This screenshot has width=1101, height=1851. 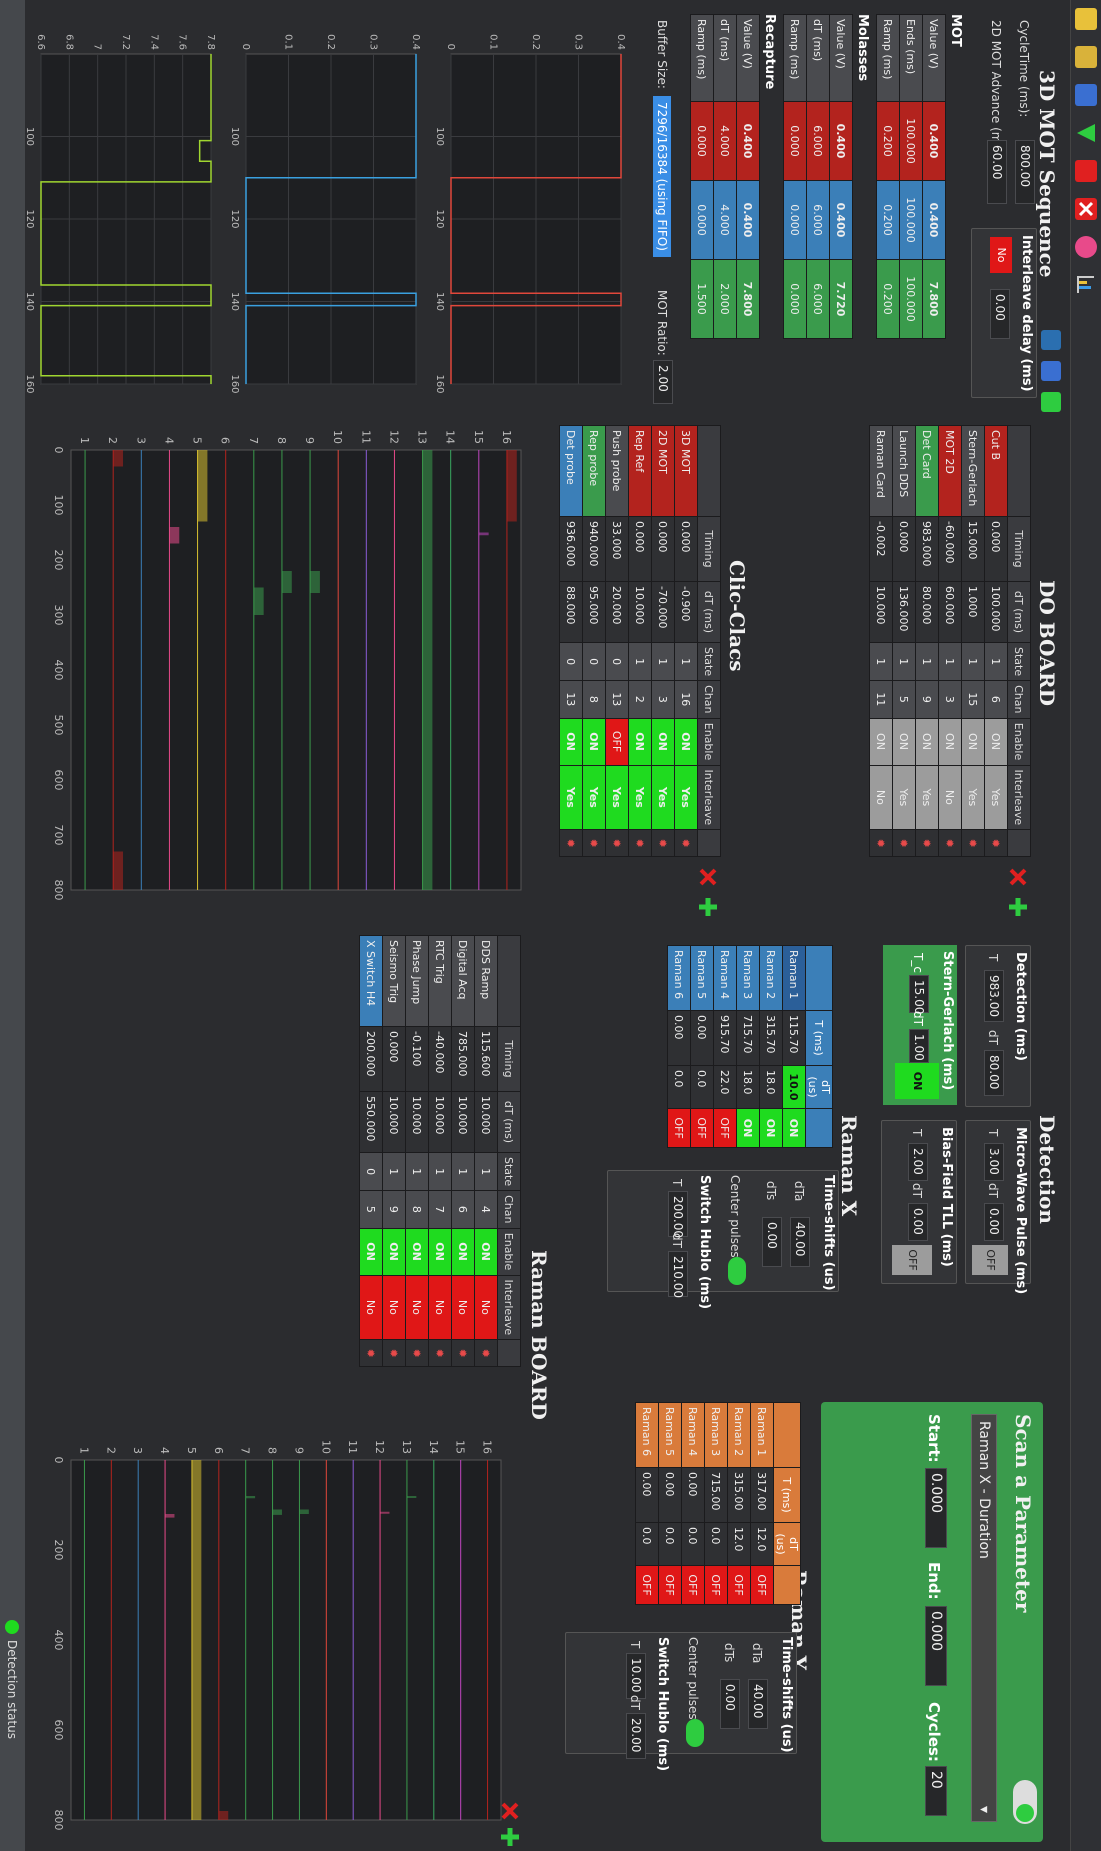 I want to click on channel-name: Seismo Trig, so click(x=394, y=981).